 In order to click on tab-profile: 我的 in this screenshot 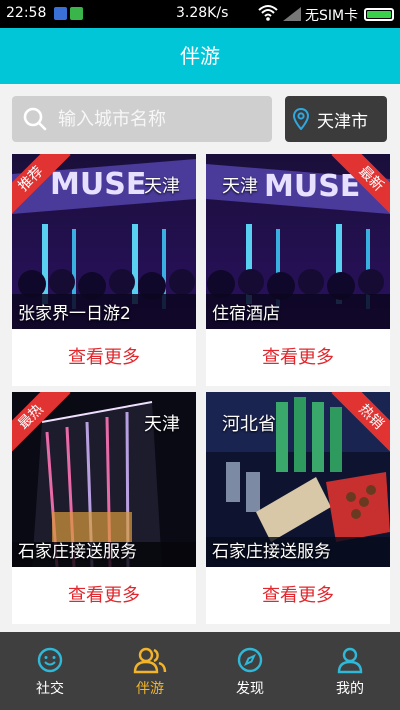, I will do `click(350, 671)`.